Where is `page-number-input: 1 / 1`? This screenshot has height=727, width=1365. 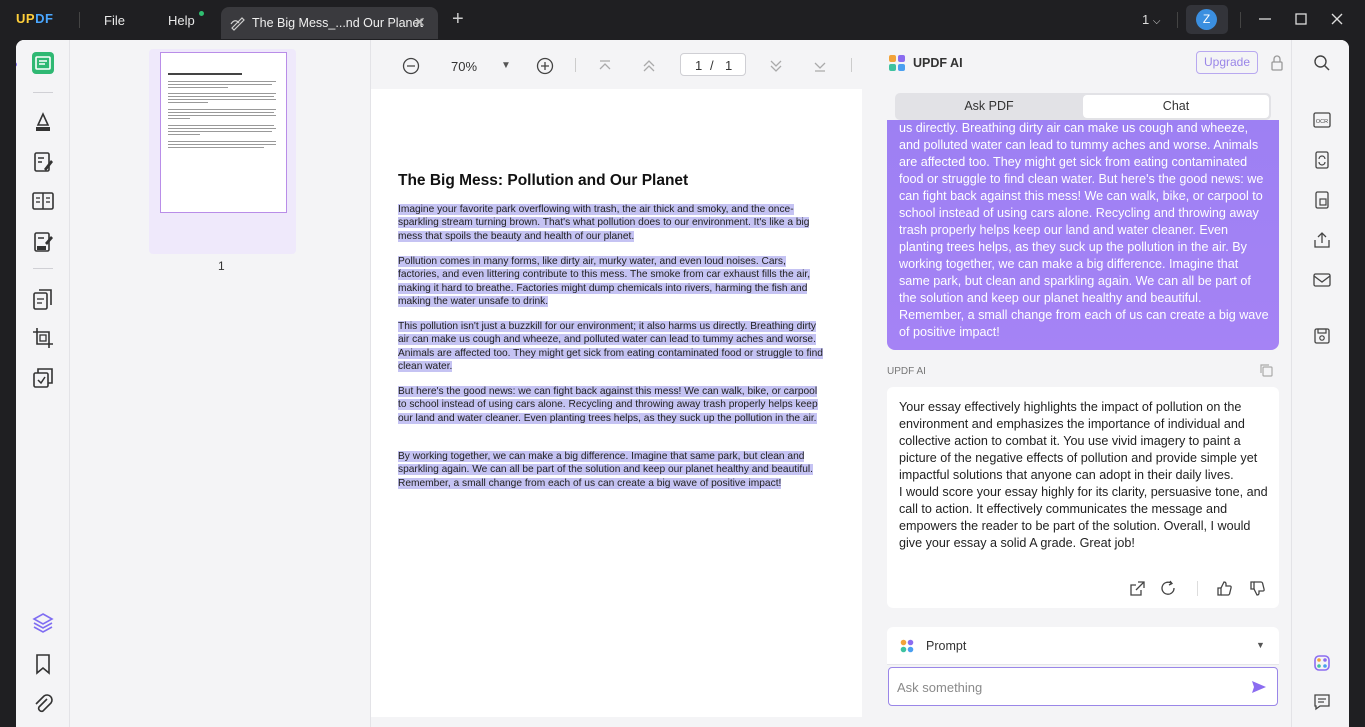 page-number-input: 1 / 1 is located at coordinates (713, 64).